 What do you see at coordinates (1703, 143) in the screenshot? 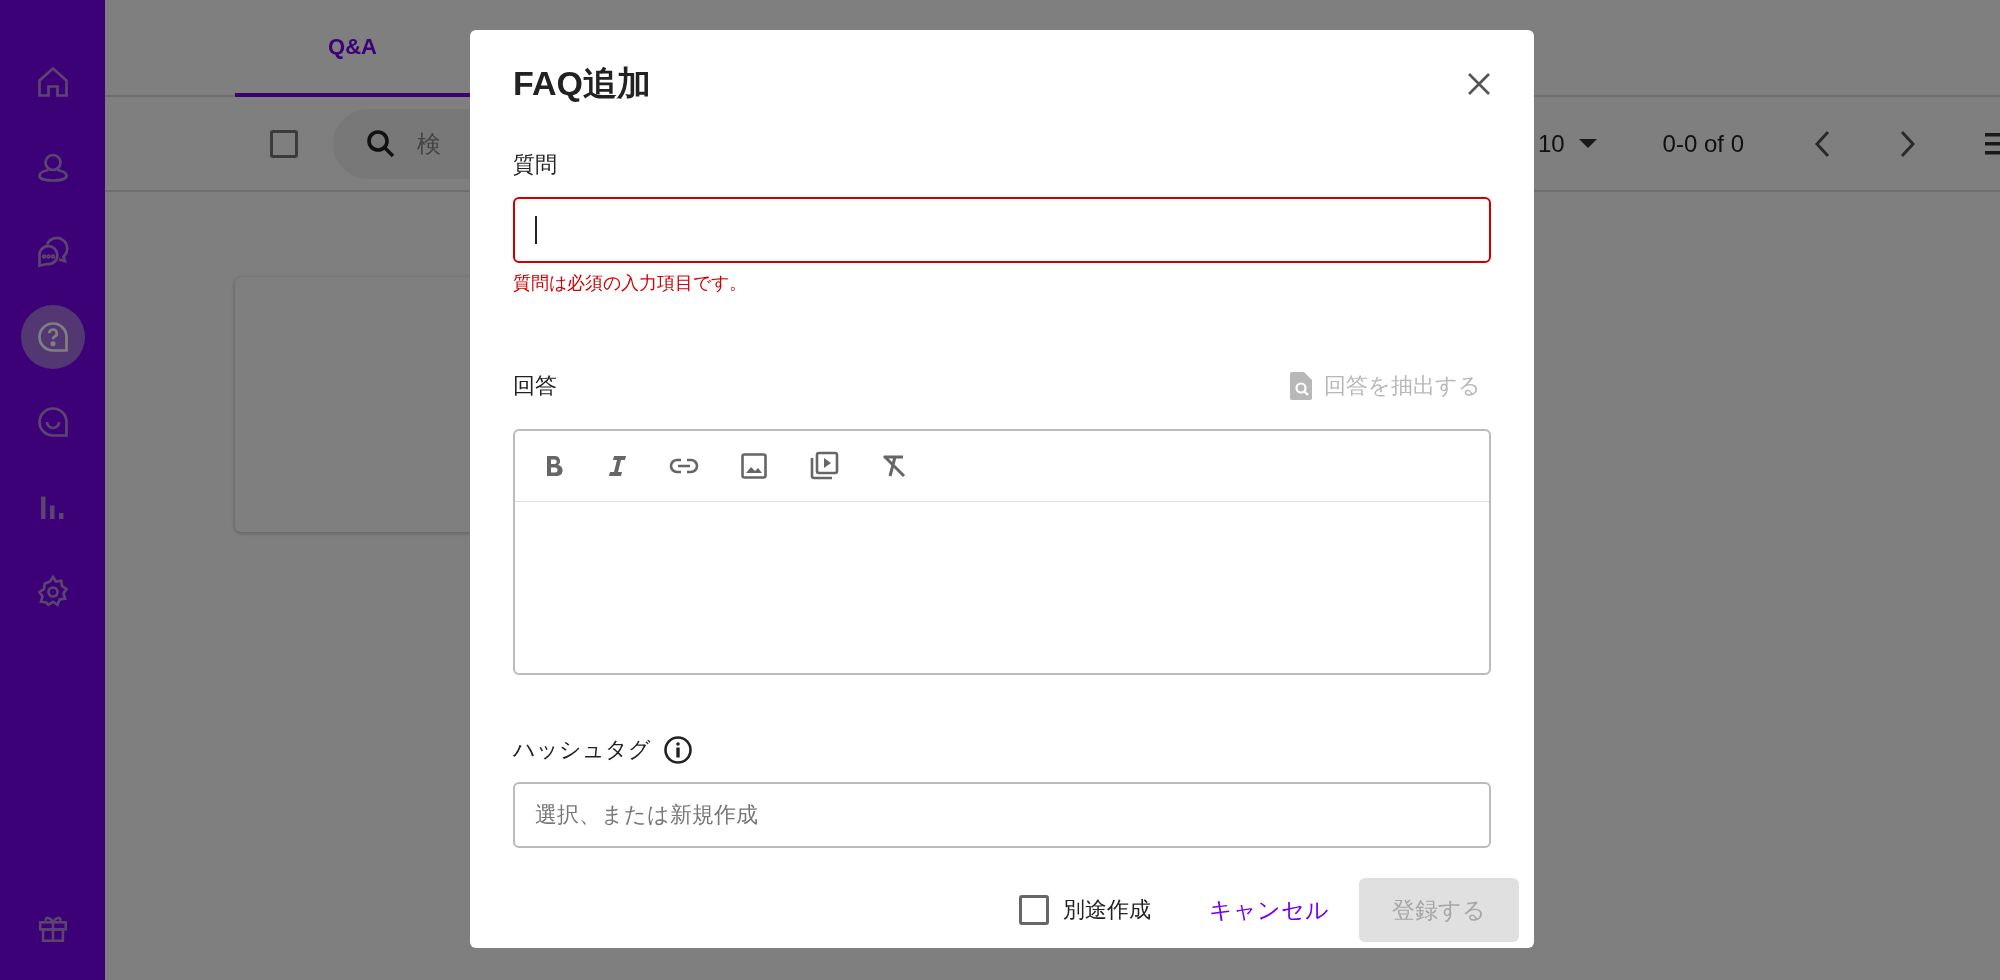
I see `page-range: 0-0 of 0` at bounding box center [1703, 143].